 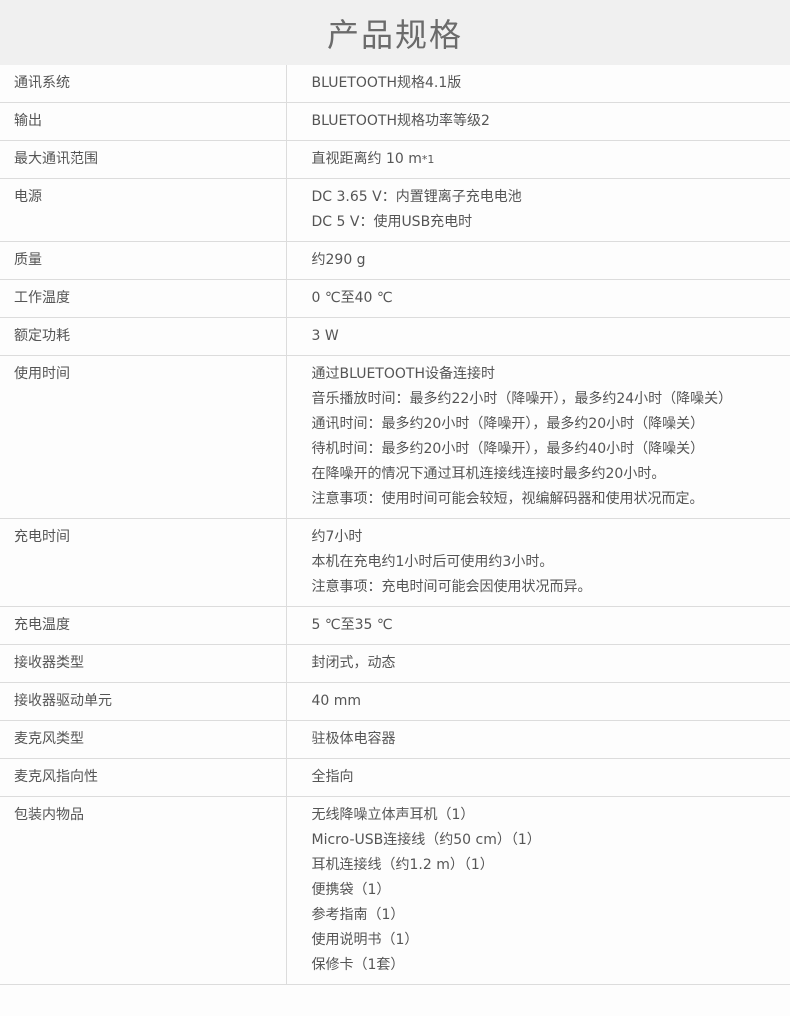 What do you see at coordinates (366, 159) in the screenshot?
I see `spec-value-main: 直视距离约 10 m` at bounding box center [366, 159].